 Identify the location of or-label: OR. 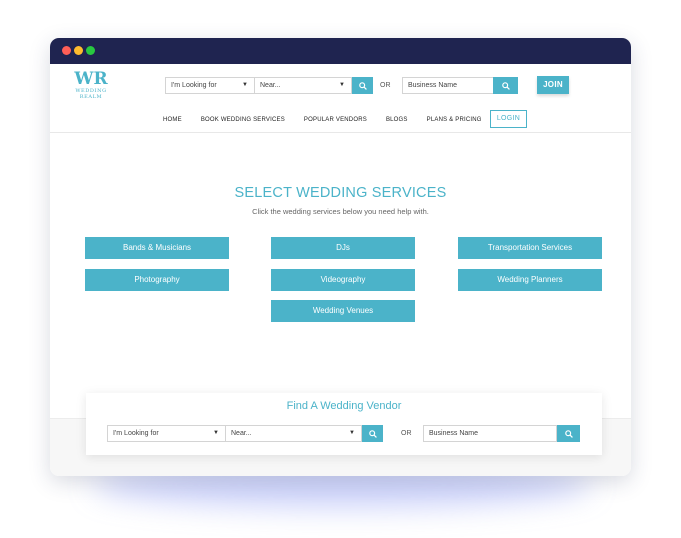
(385, 85).